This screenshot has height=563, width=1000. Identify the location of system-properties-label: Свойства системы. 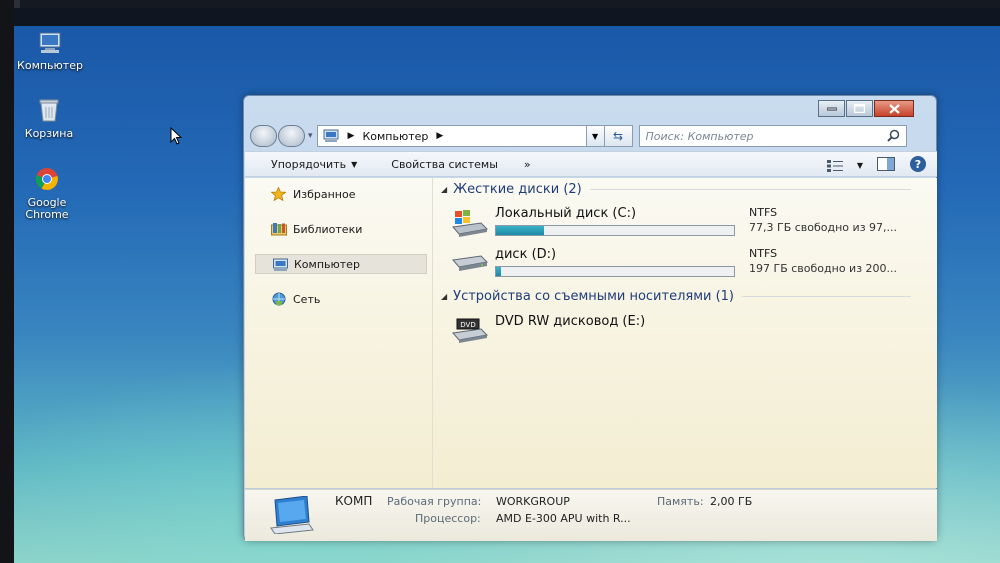
(444, 164).